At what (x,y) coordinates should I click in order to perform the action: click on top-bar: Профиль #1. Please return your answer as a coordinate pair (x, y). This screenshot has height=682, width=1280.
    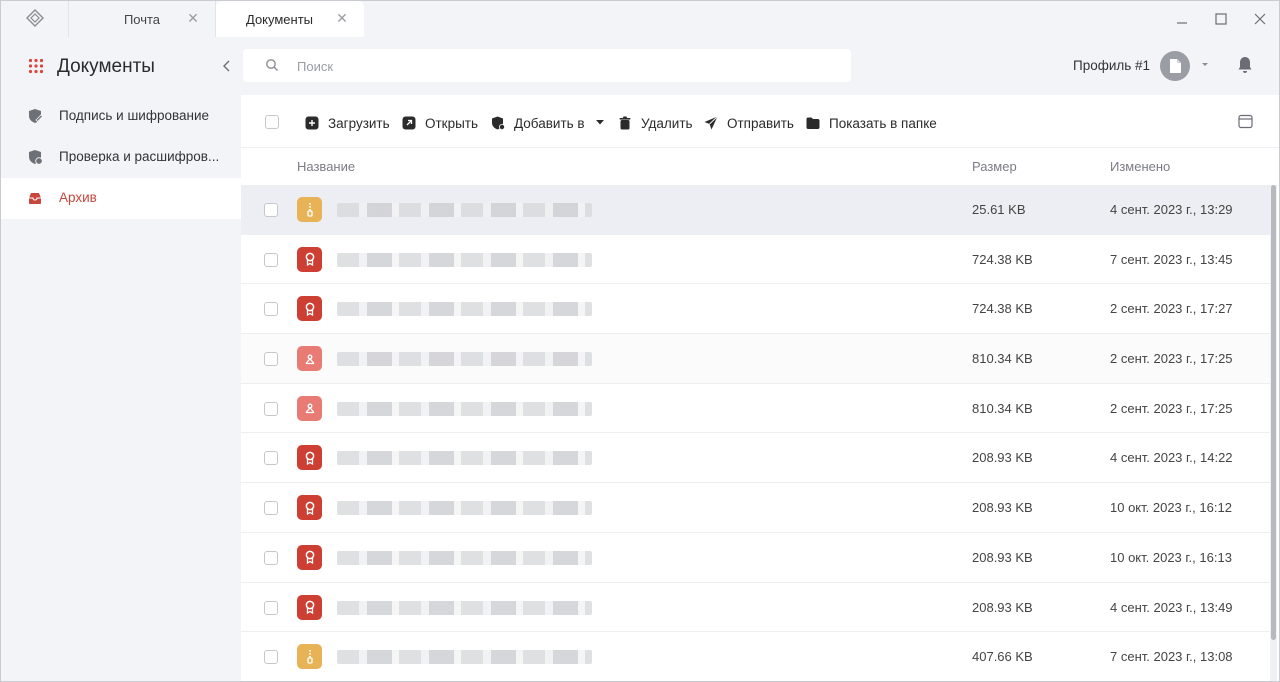
    Looking at the image, I should click on (760, 66).